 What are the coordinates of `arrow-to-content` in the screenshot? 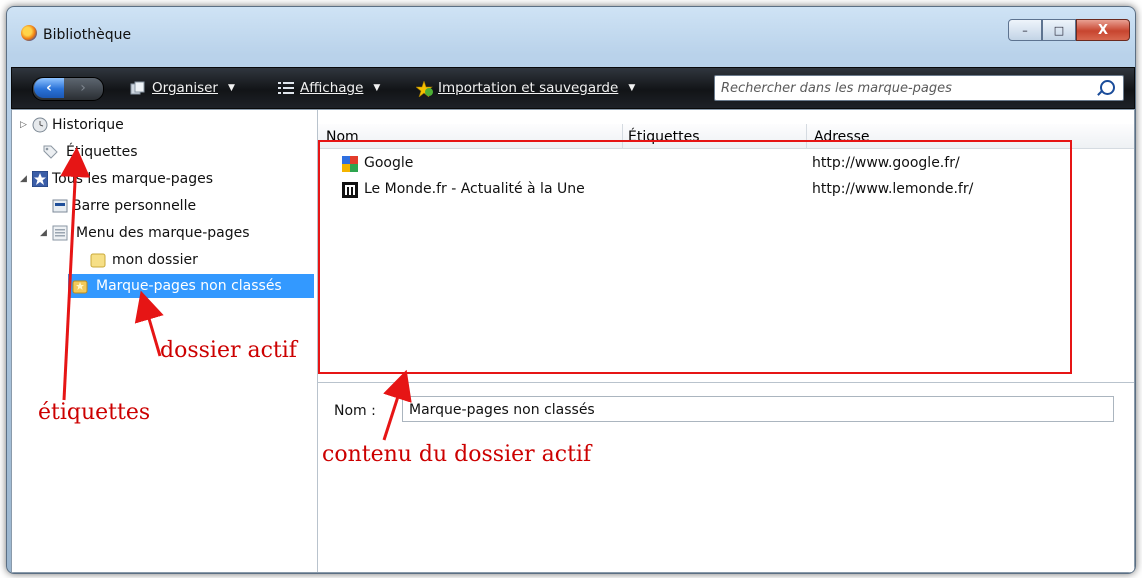 It's located at (397, 405).